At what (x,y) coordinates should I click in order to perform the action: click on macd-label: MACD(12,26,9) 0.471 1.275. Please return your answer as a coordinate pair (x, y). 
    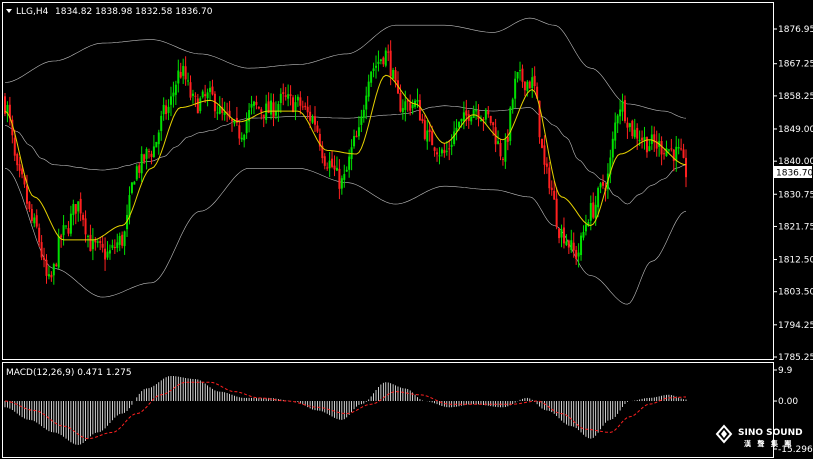
    Looking at the image, I should click on (69, 373).